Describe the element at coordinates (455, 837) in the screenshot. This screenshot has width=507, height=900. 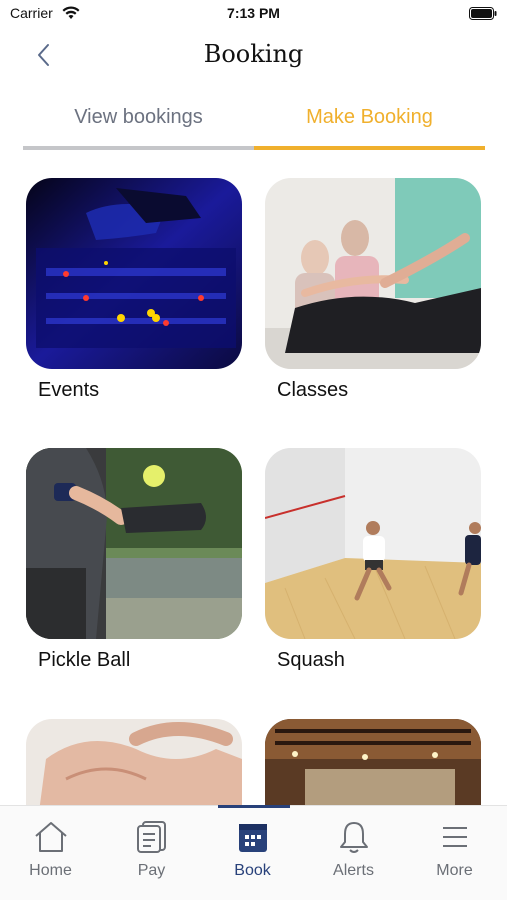
I see `menu-icon` at that location.